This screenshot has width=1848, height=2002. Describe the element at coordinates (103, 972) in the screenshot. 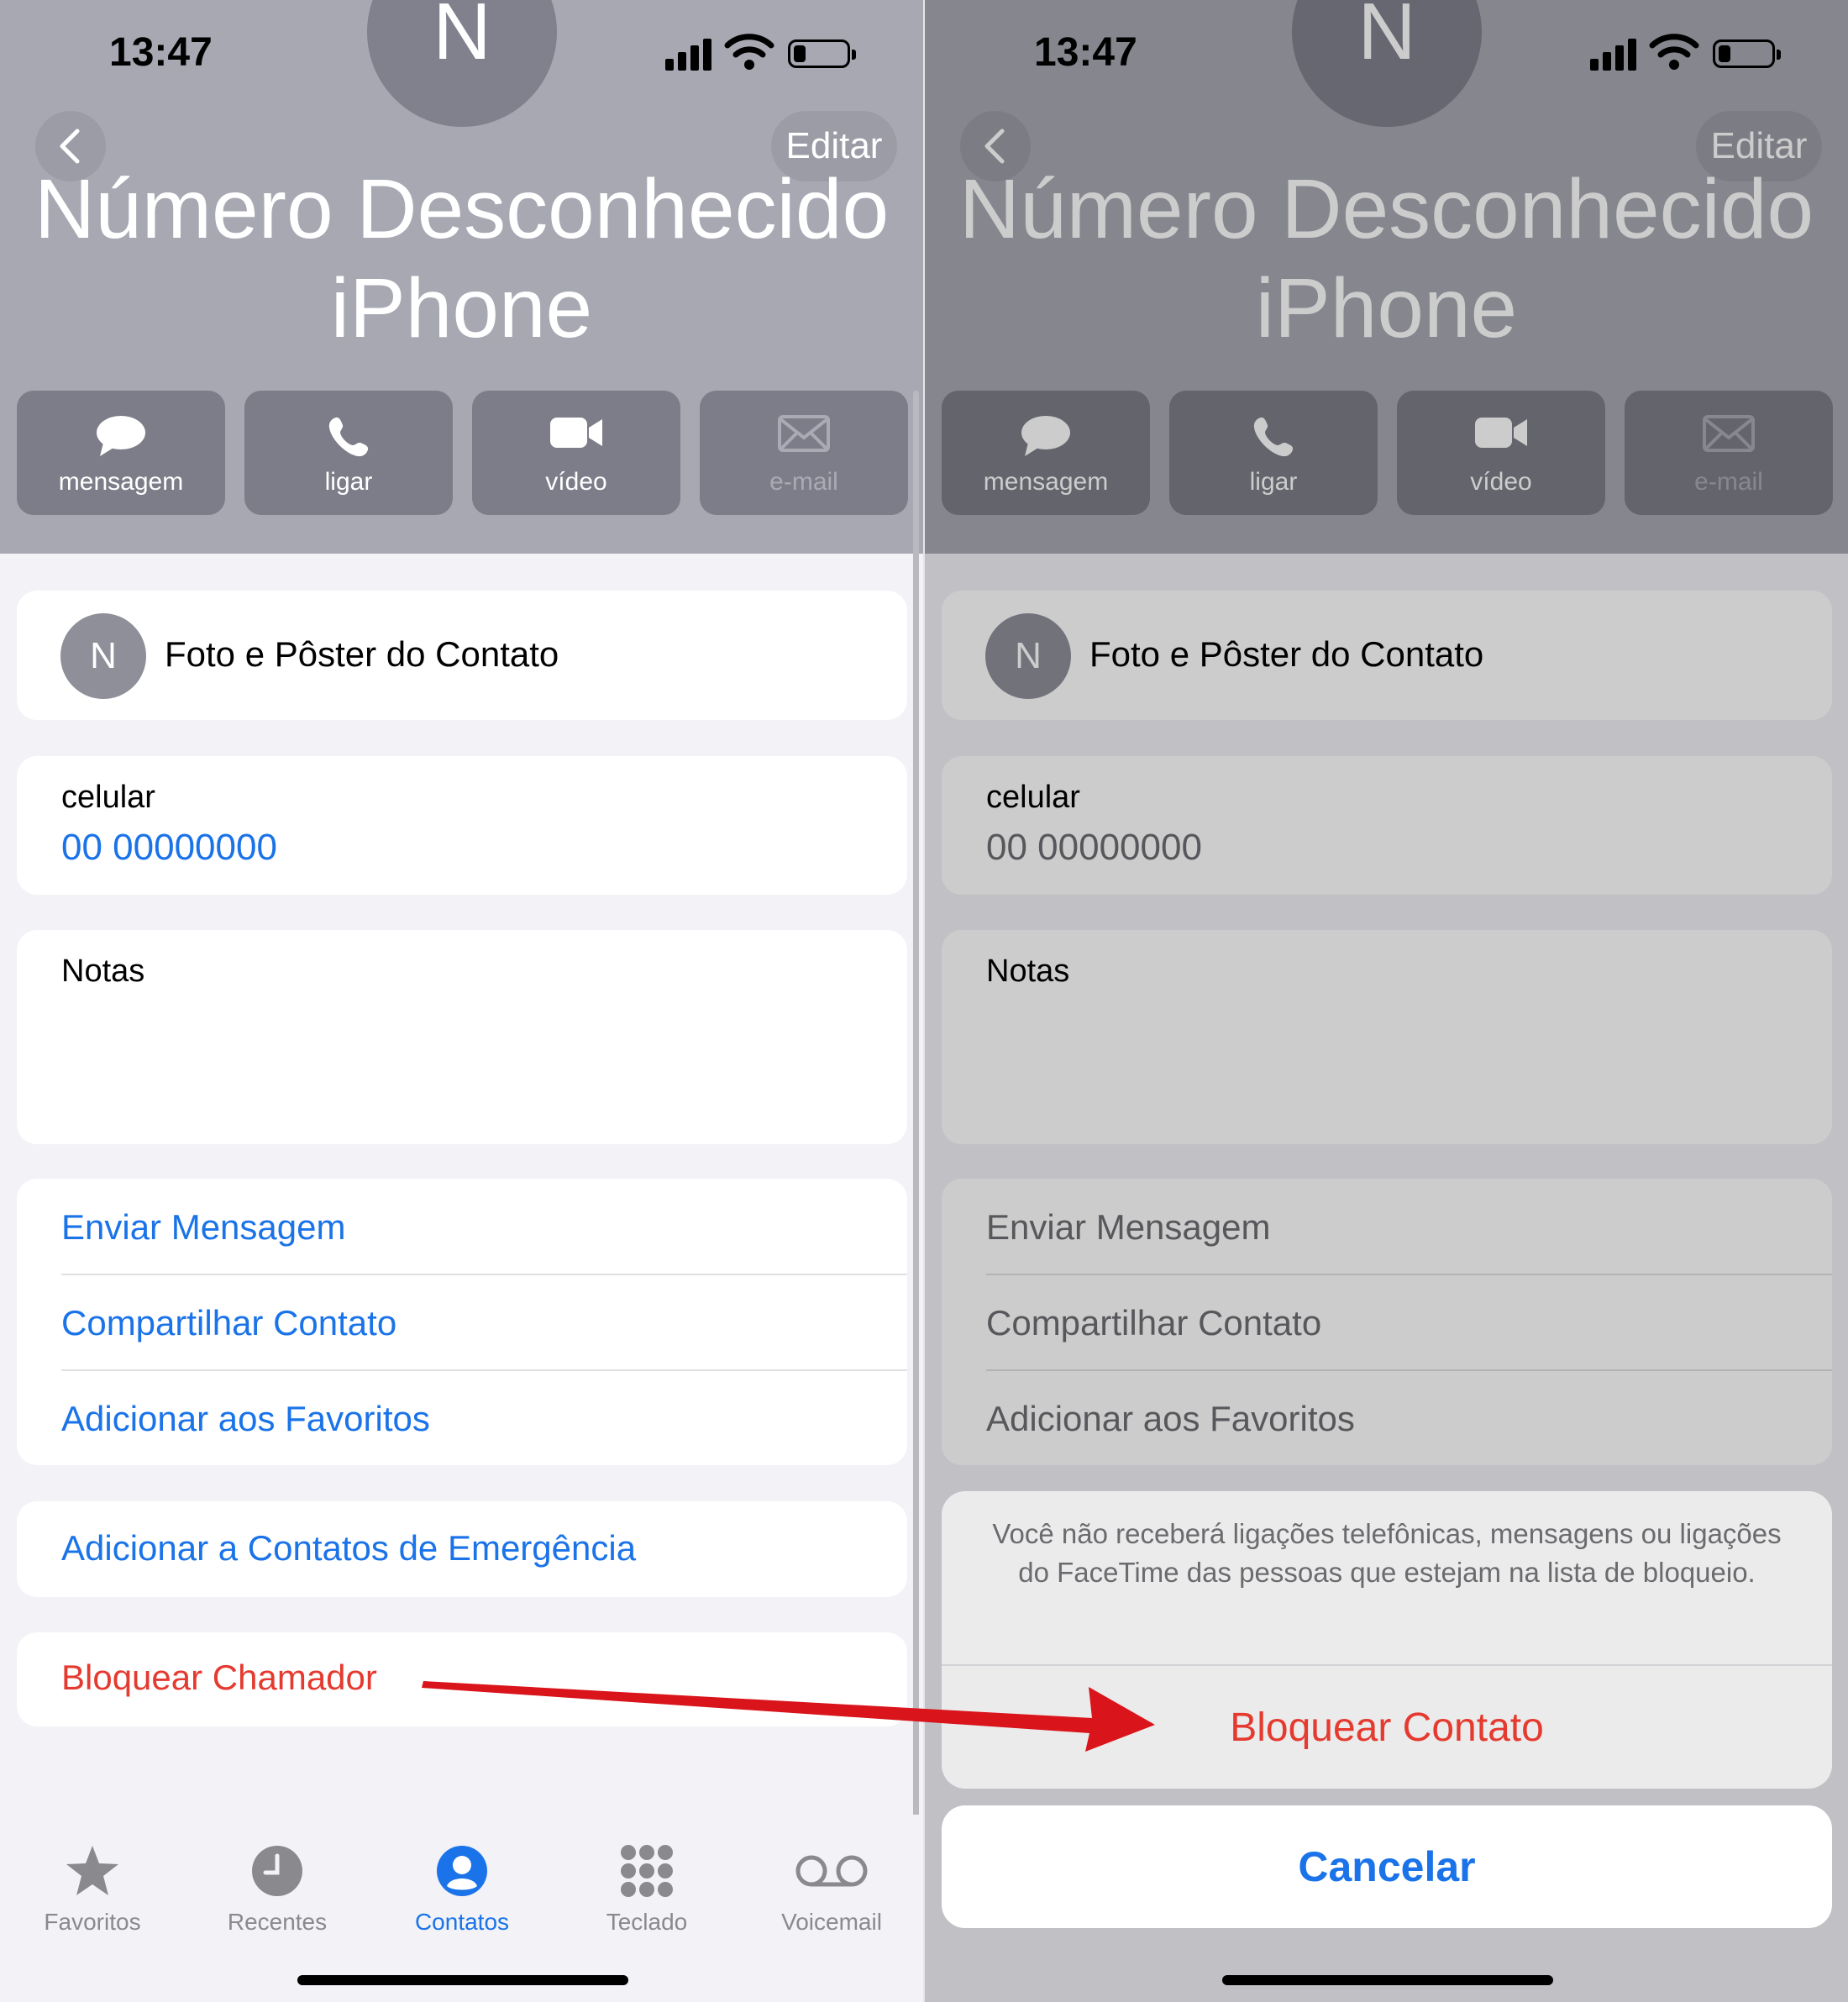

I see `notes-label: Notas` at that location.